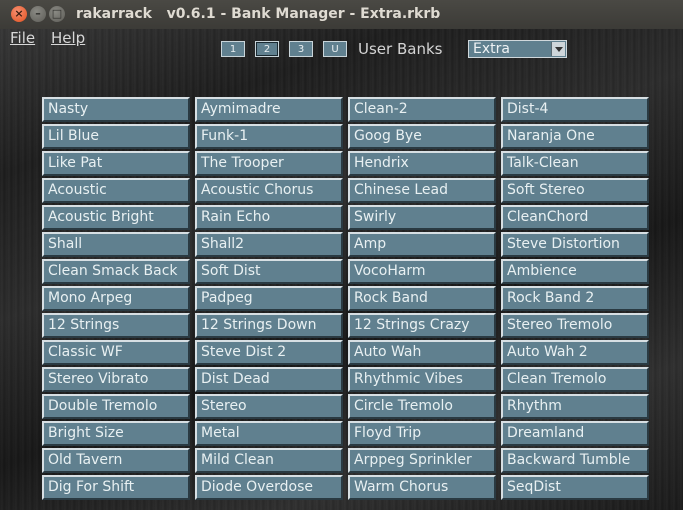 This screenshot has height=510, width=683. What do you see at coordinates (575, 406) in the screenshot?
I see `preset-button: Rhythm` at bounding box center [575, 406].